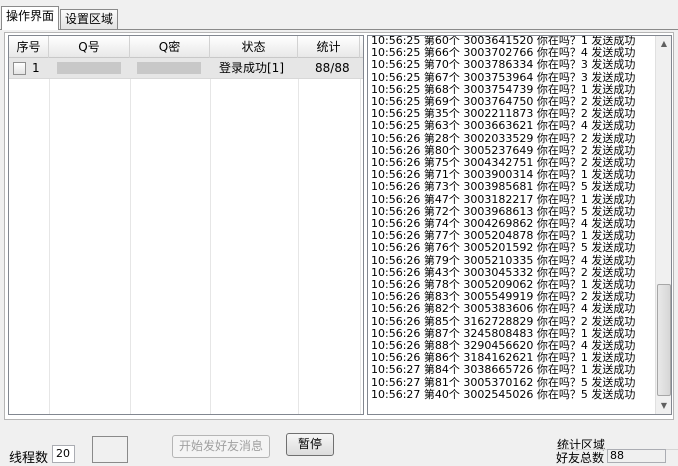 Image resolution: width=678 pixels, height=466 pixels. What do you see at coordinates (503, 187) in the screenshot?
I see `log-line: 10:56:26 第73个 3003985681 你在吗？5 发送成功` at bounding box center [503, 187].